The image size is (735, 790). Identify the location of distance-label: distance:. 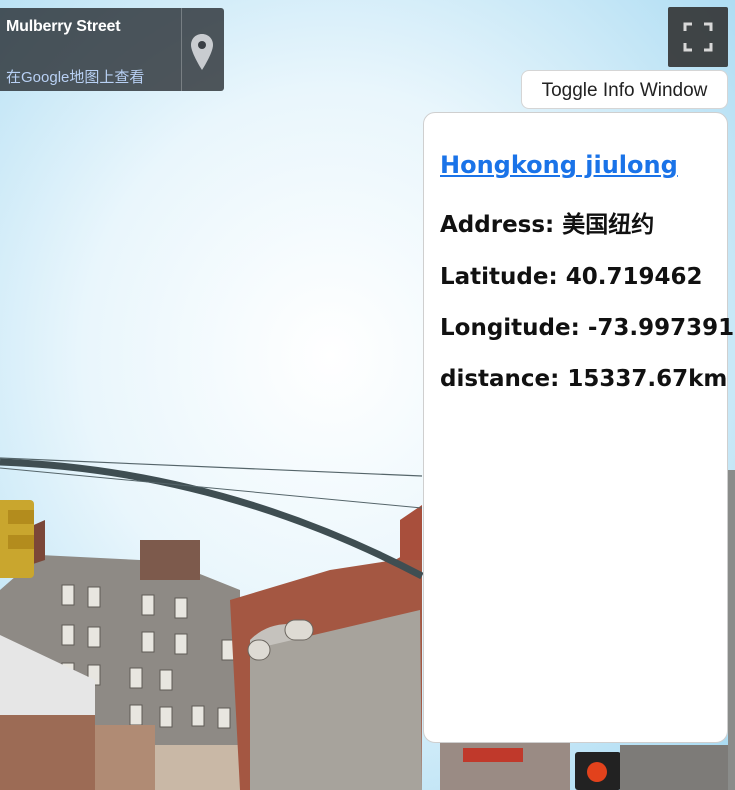
(504, 379).